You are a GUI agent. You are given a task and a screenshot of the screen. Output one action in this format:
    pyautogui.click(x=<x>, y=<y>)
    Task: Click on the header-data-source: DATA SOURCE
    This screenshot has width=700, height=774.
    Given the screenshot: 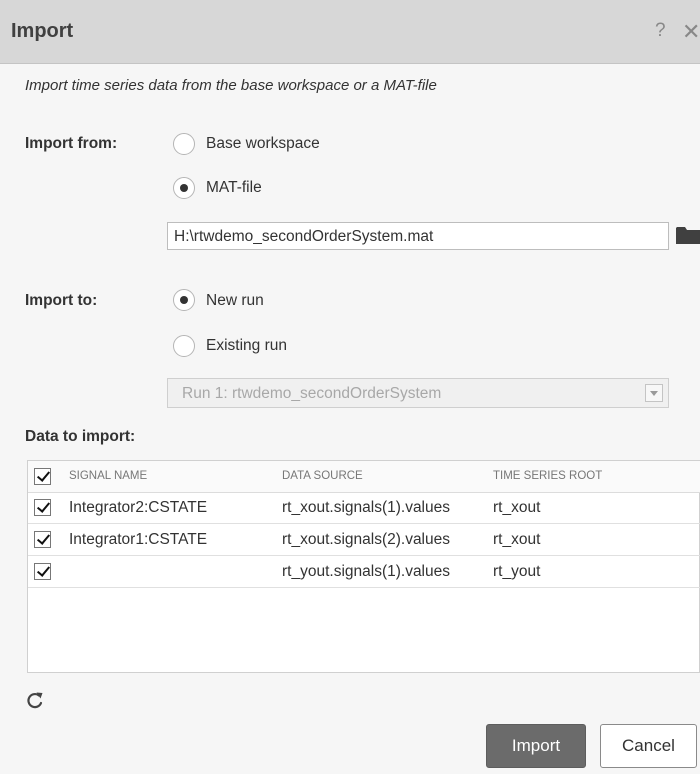 What is the action you would take?
    pyautogui.click(x=322, y=476)
    